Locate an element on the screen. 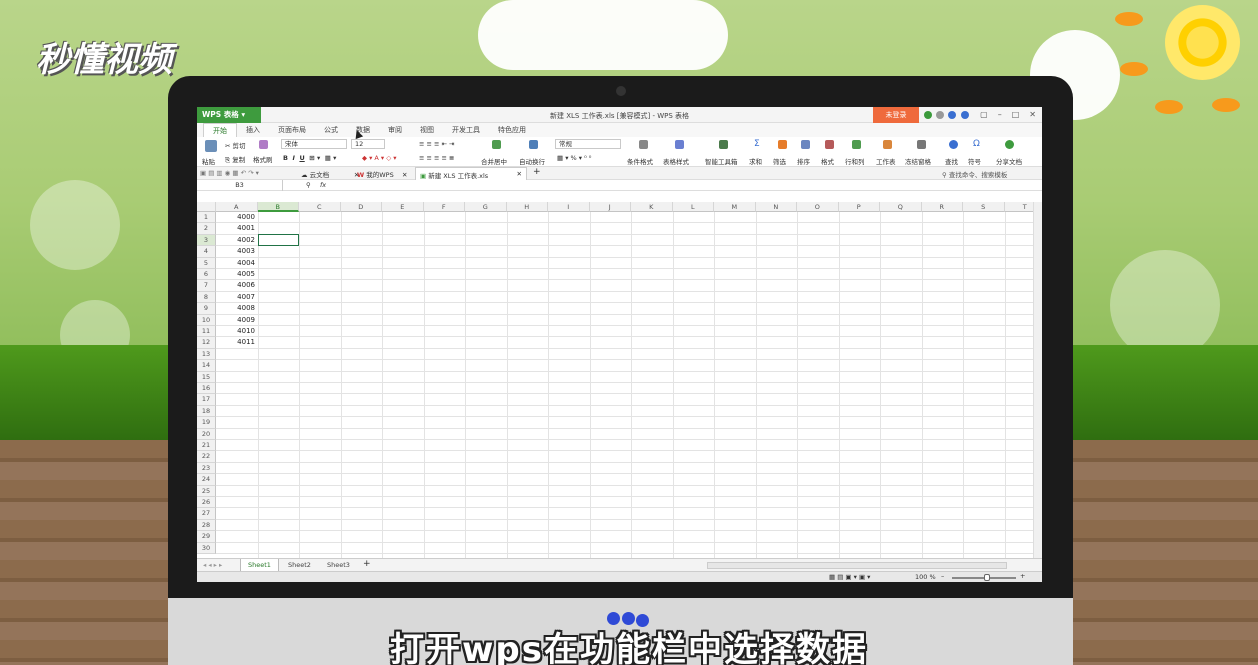  filter-icon is located at coordinates (782, 144).